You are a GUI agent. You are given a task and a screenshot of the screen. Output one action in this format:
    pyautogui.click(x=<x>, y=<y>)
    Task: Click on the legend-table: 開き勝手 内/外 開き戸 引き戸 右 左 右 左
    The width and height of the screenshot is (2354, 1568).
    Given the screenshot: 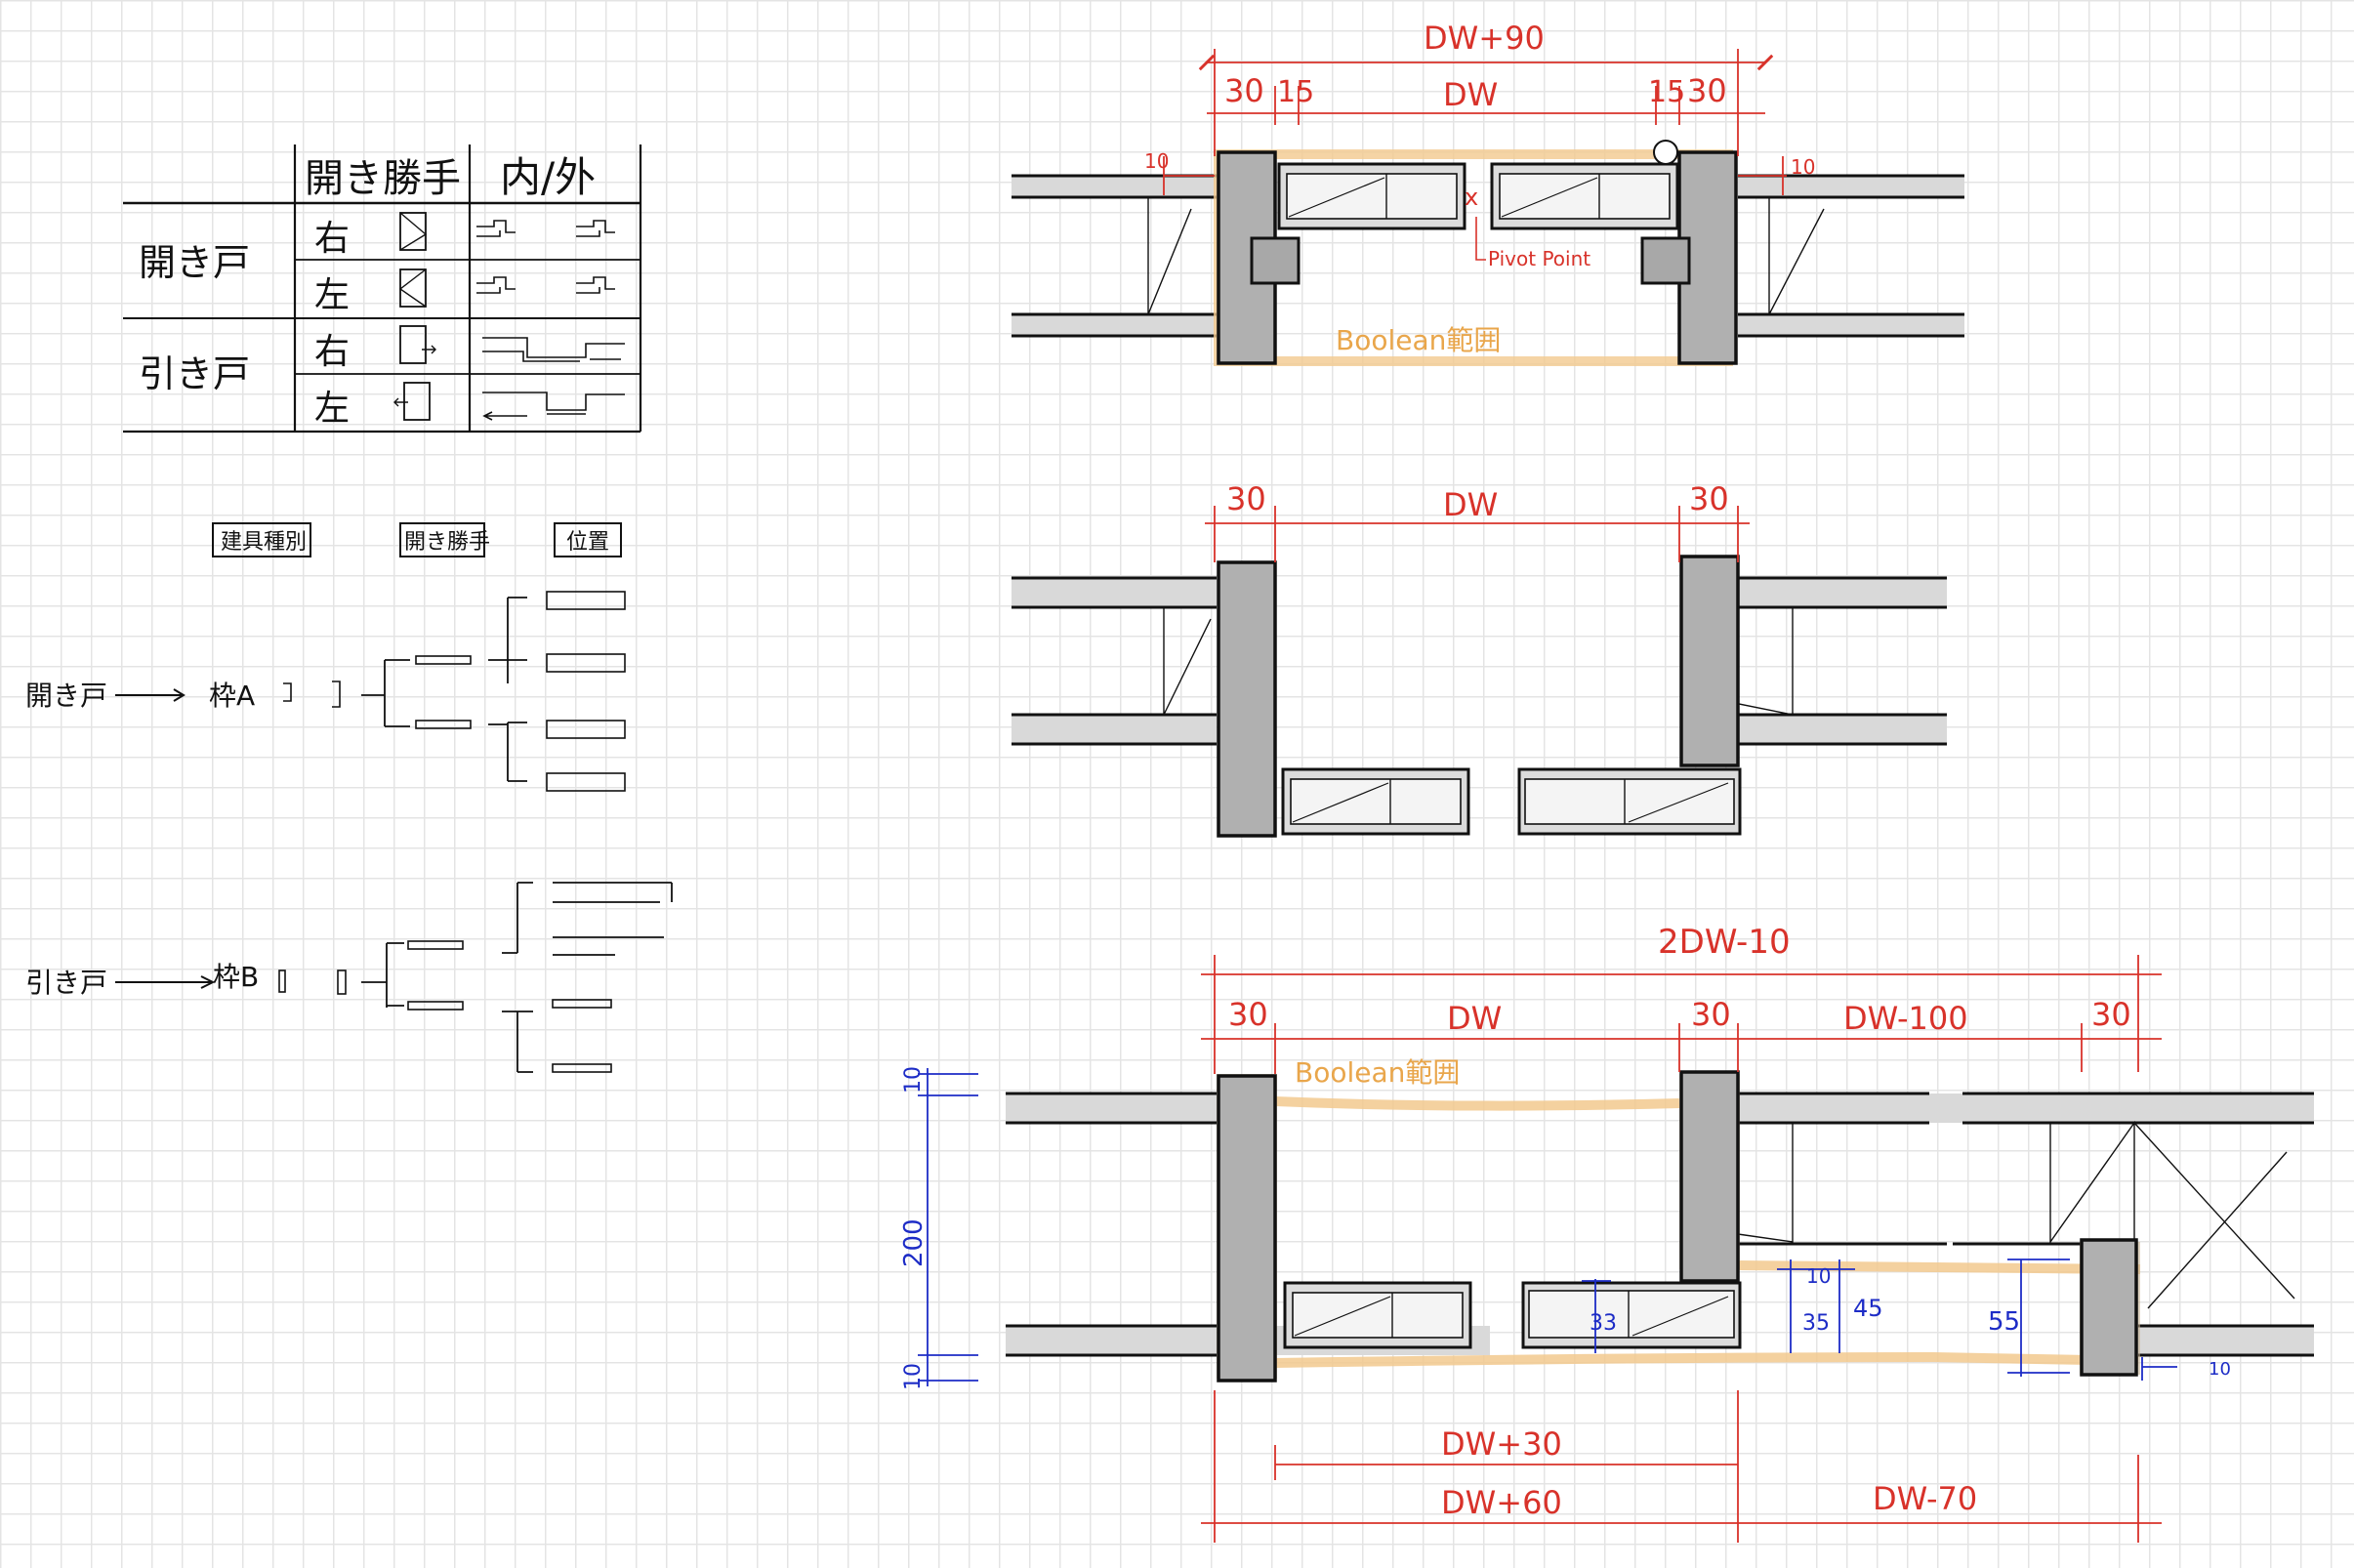 What is the action you would take?
    pyautogui.click(x=383, y=288)
    